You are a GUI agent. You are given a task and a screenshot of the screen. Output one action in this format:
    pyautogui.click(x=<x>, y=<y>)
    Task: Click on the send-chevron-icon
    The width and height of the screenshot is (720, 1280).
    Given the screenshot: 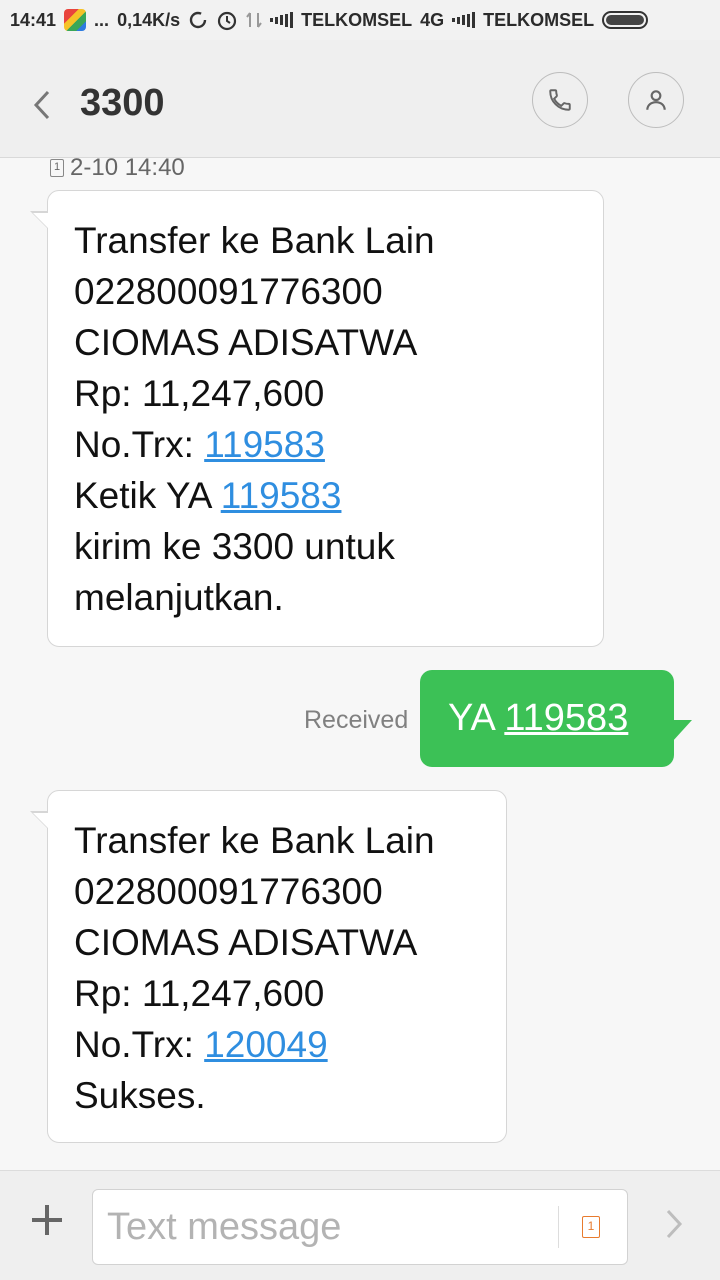 What is the action you would take?
    pyautogui.click(x=675, y=1224)
    